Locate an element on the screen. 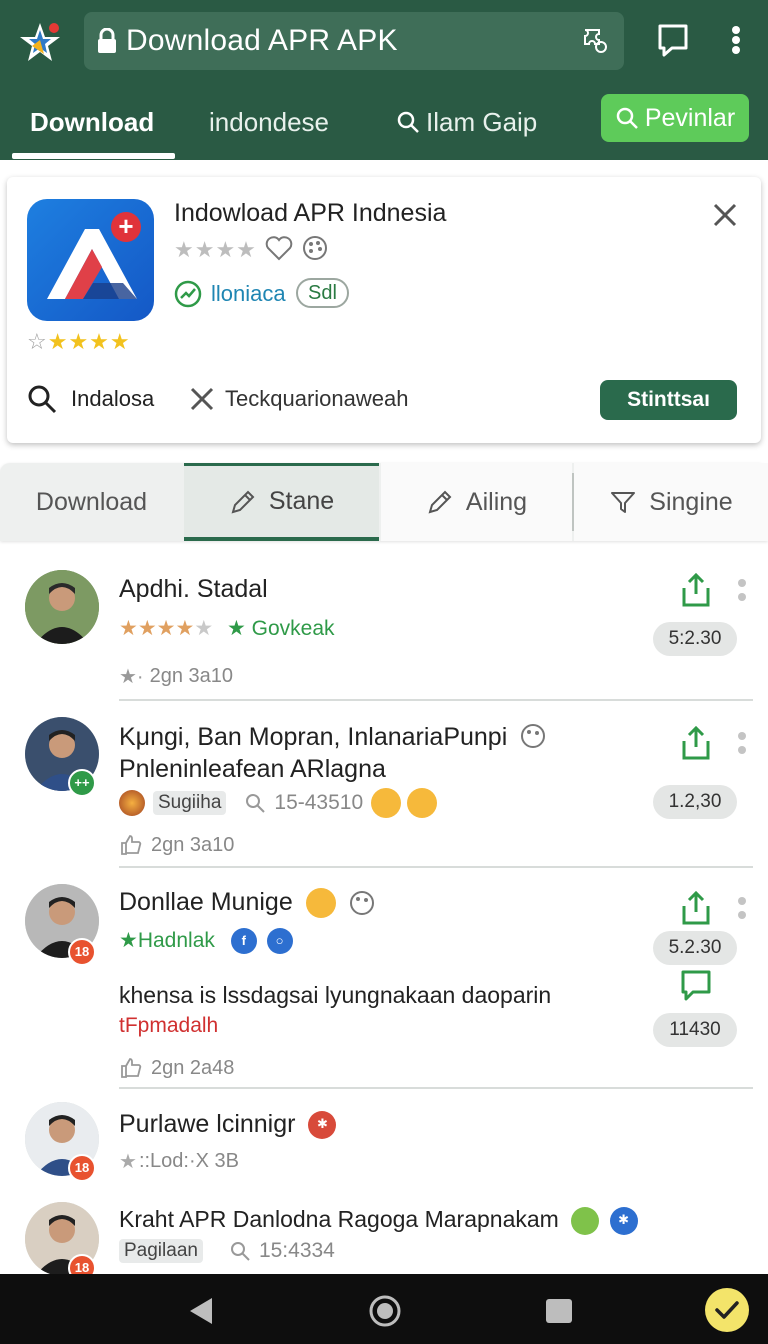  item-title-line2: Pnleninleafean ARlagna is located at coordinates (252, 769).